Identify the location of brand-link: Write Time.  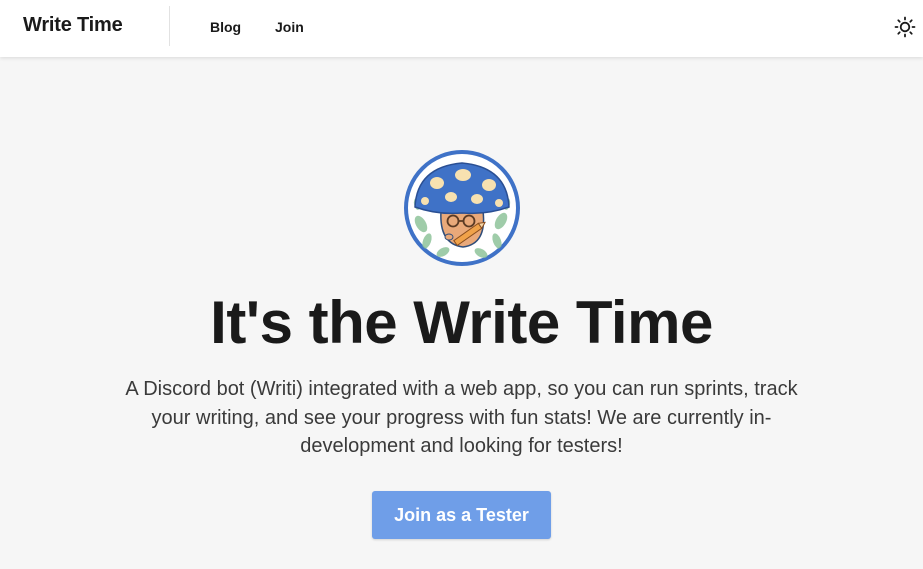
(73, 25).